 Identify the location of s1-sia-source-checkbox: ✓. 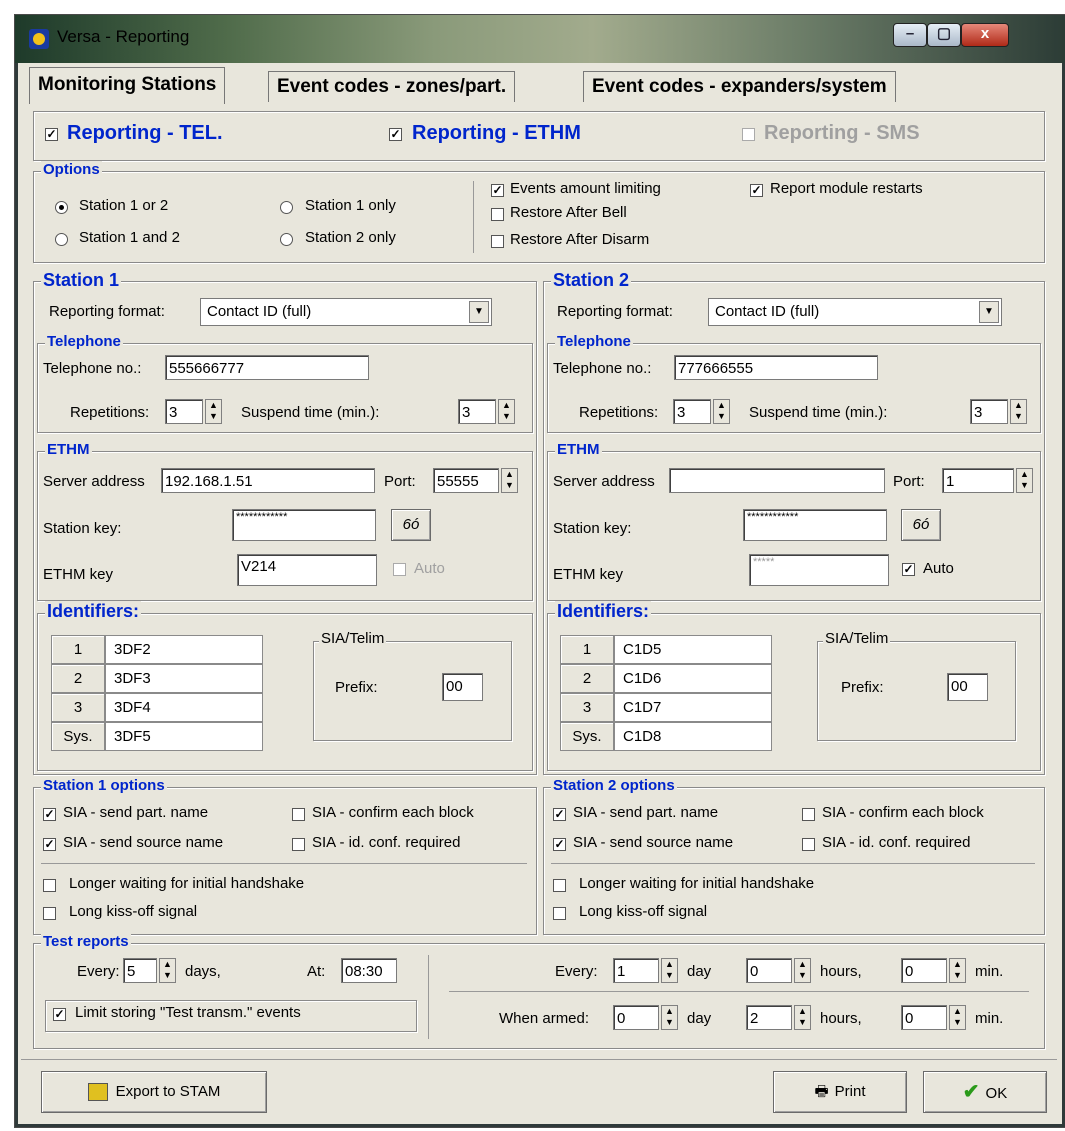
(49, 844).